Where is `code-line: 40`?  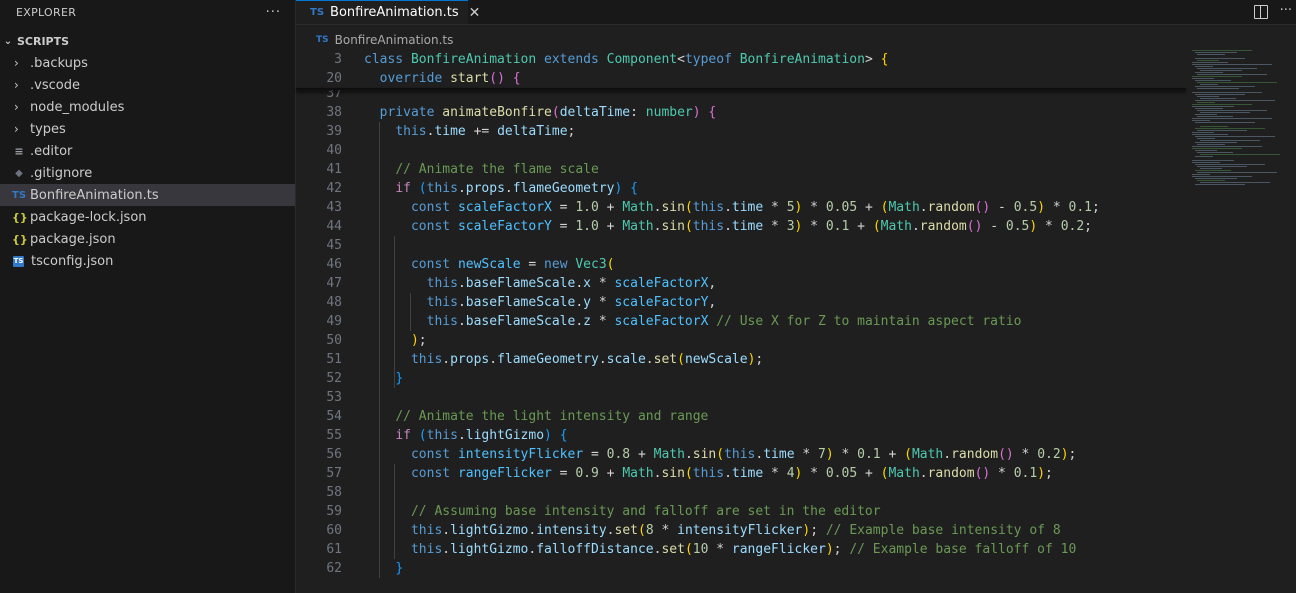 code-line: 40 is located at coordinates (741, 150).